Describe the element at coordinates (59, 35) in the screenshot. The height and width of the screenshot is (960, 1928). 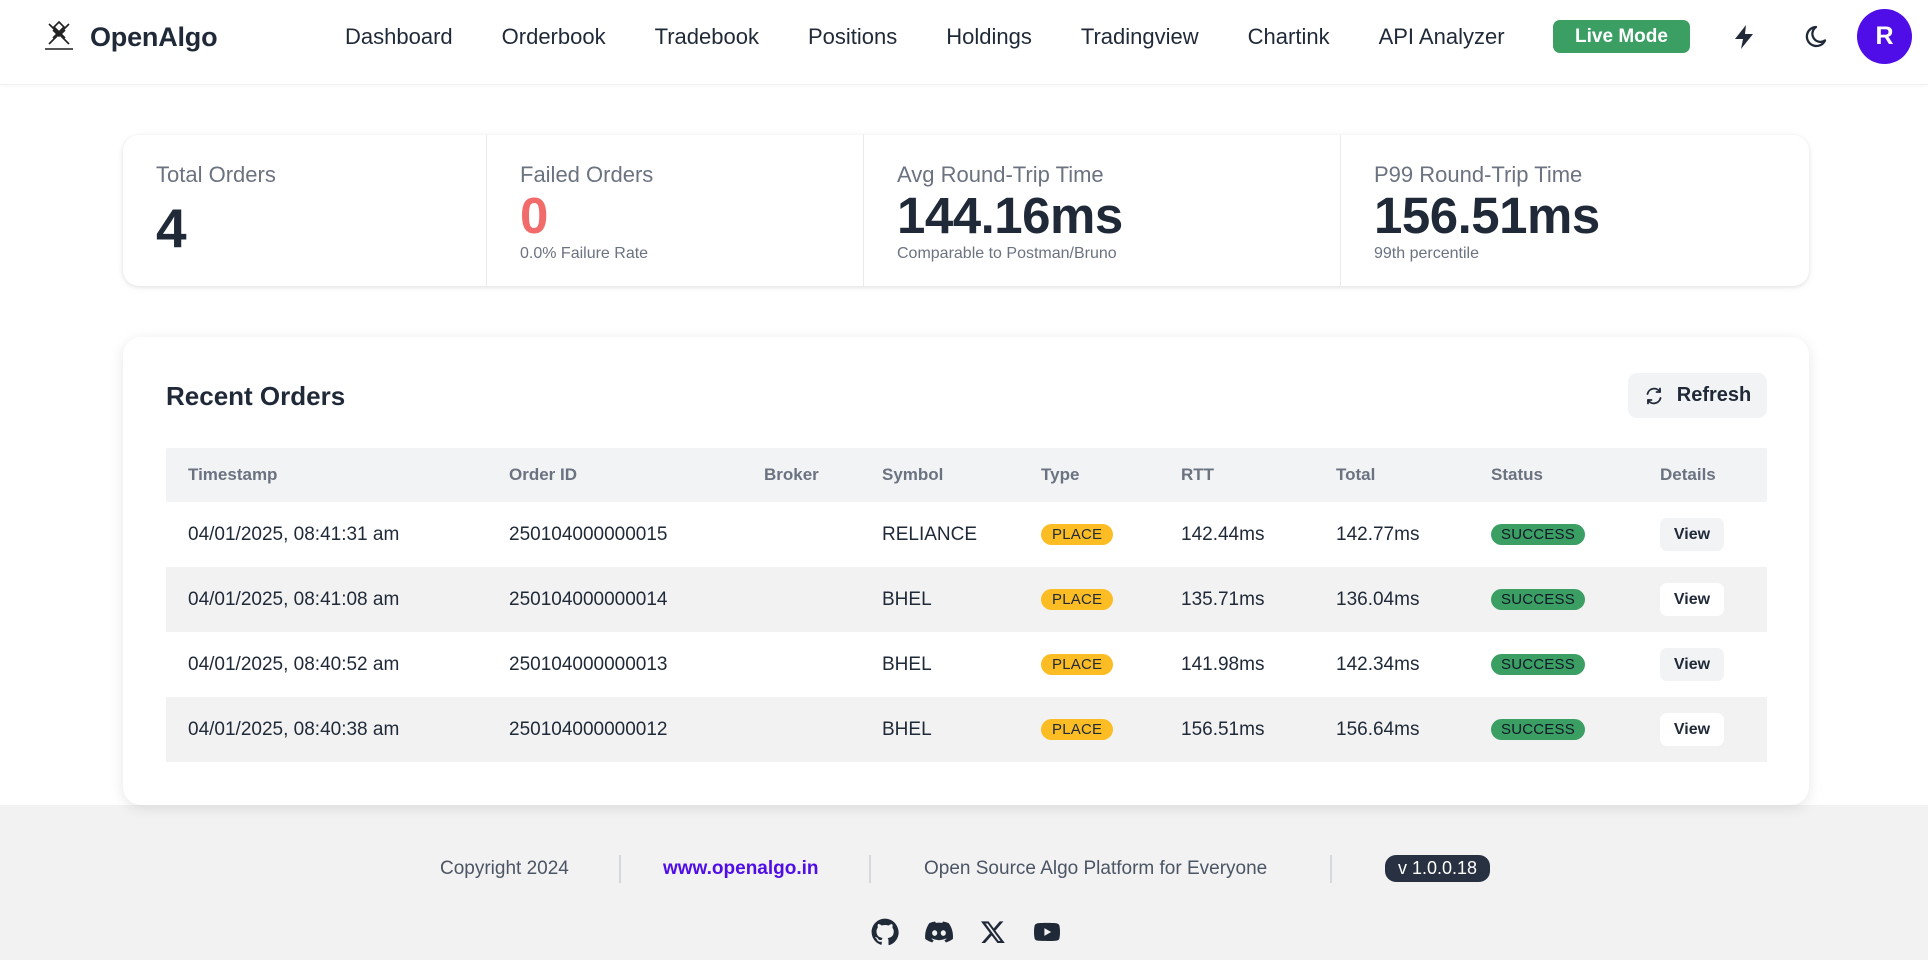
I see `openalgo-logo-icon` at that location.